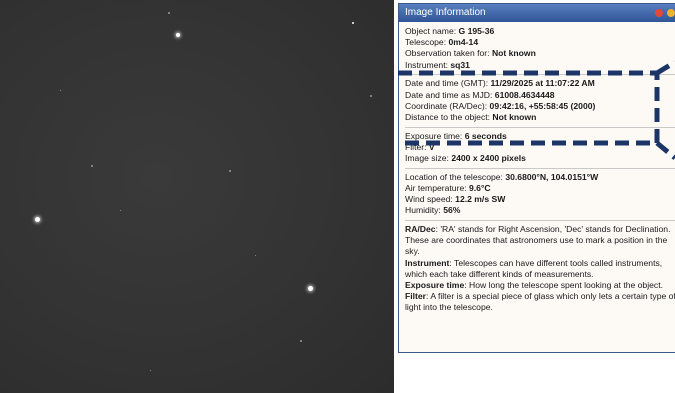 Image resolution: width=675 pixels, height=393 pixels. Describe the element at coordinates (463, 42) in the screenshot. I see `telescope-value: 0m4-14` at that location.